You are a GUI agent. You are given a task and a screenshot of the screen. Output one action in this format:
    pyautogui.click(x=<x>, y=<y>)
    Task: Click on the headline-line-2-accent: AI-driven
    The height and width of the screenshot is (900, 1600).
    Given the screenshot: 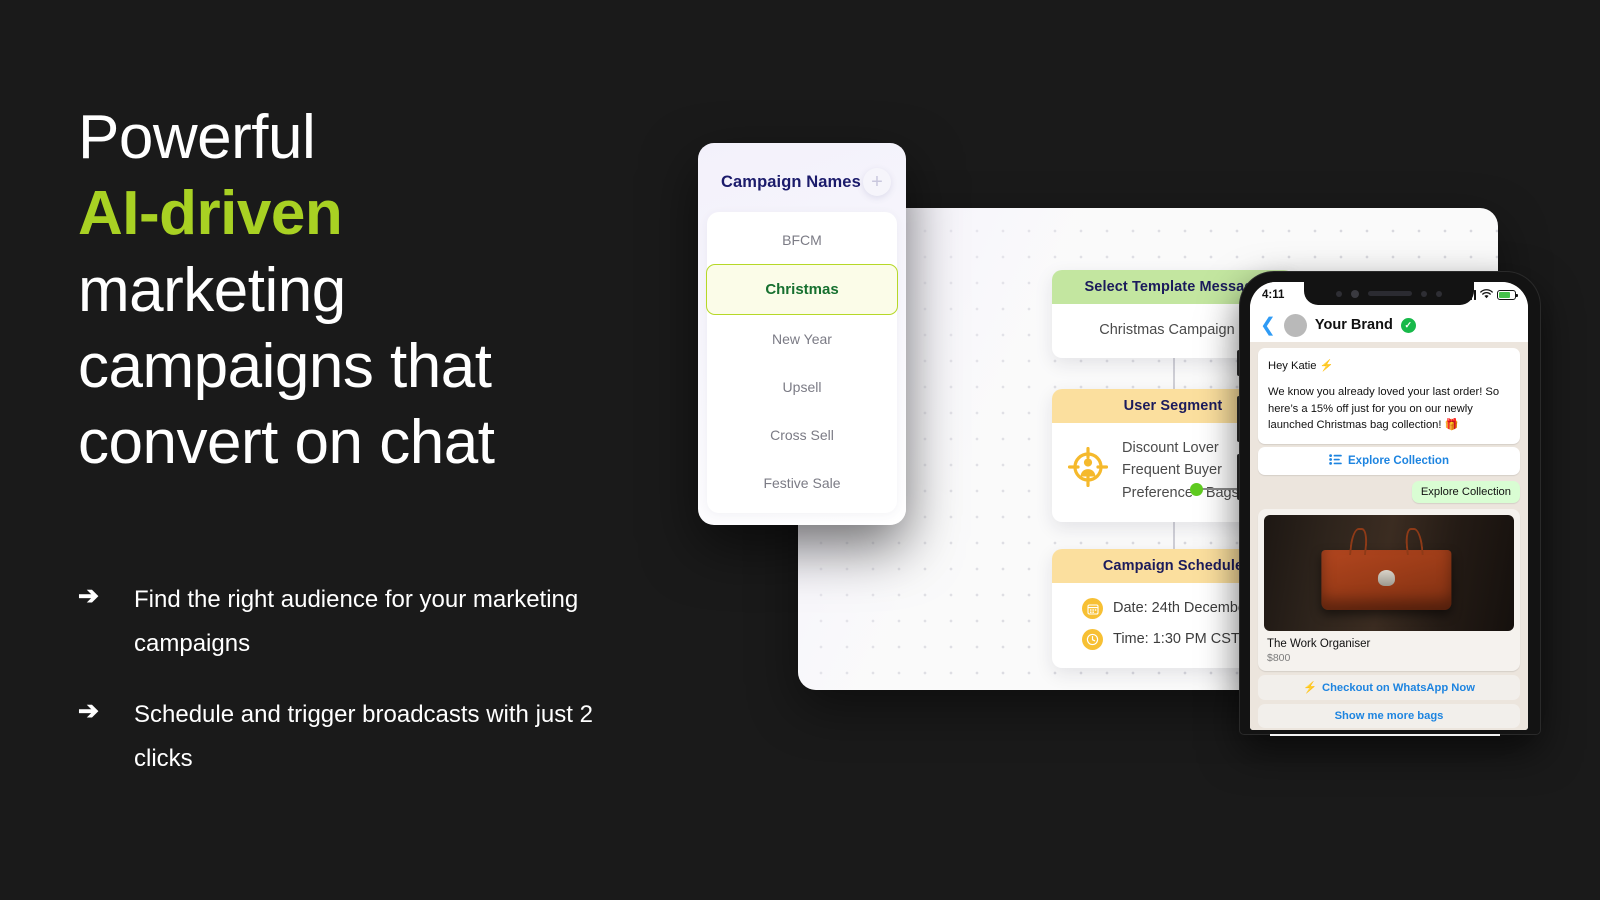 What is the action you would take?
    pyautogui.click(x=210, y=214)
    